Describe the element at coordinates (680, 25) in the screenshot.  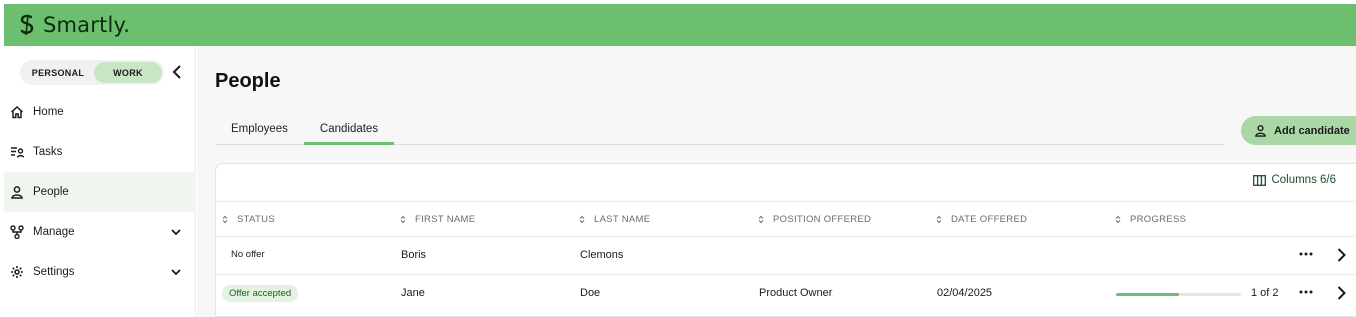
I see `top-bar: Smartly.` at that location.